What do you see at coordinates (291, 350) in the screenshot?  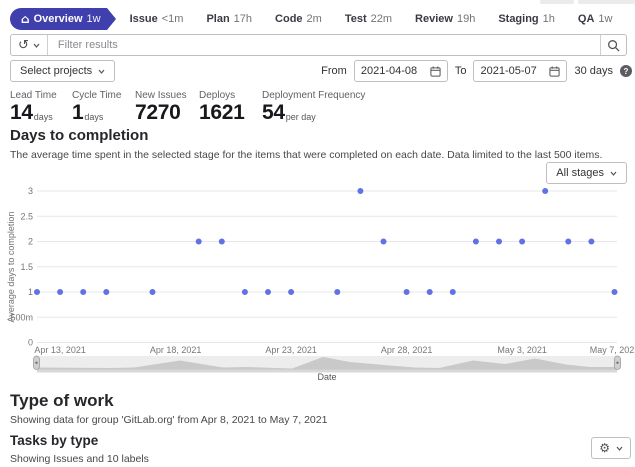 I see `x-tick-label: Apr 23, 2021` at bounding box center [291, 350].